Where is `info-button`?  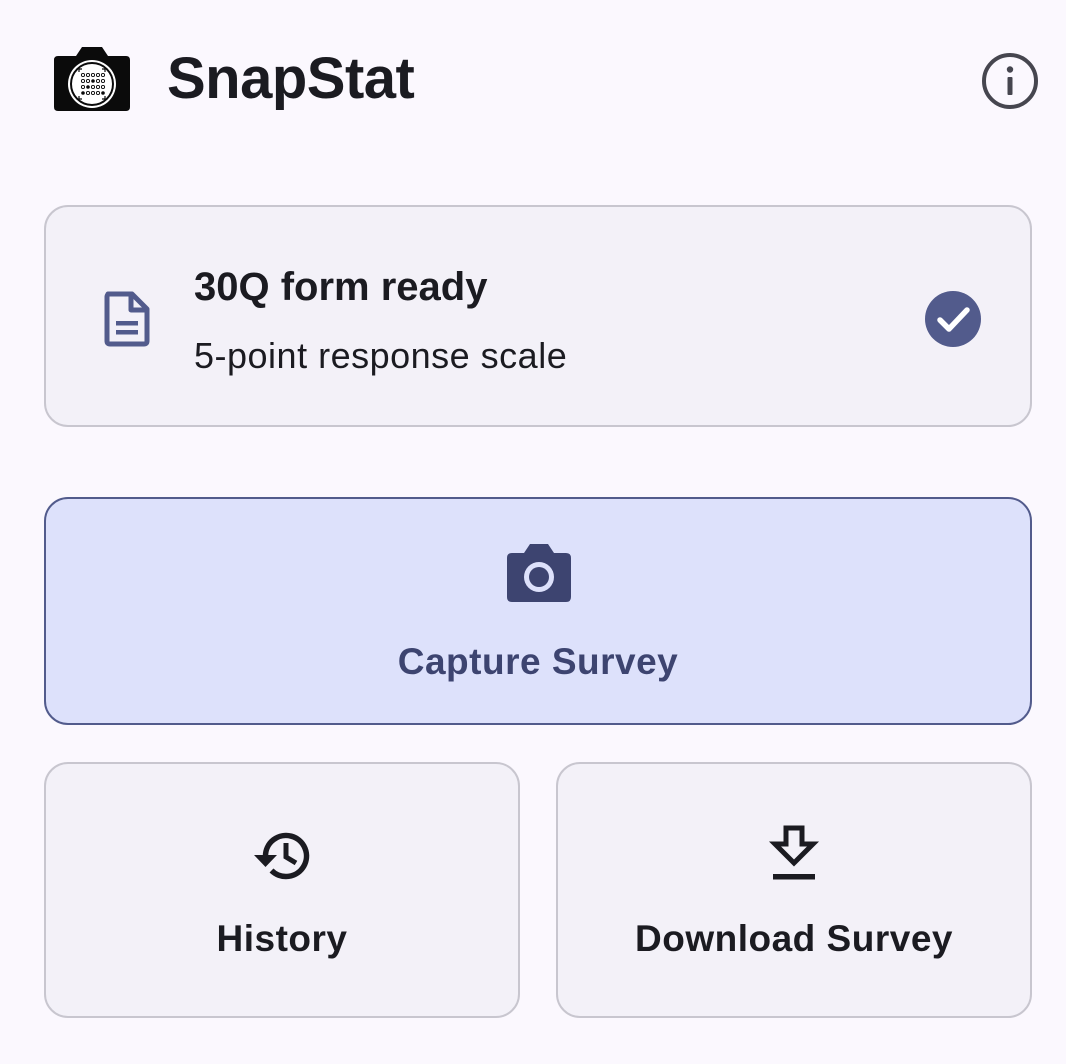
info-button is located at coordinates (1010, 81).